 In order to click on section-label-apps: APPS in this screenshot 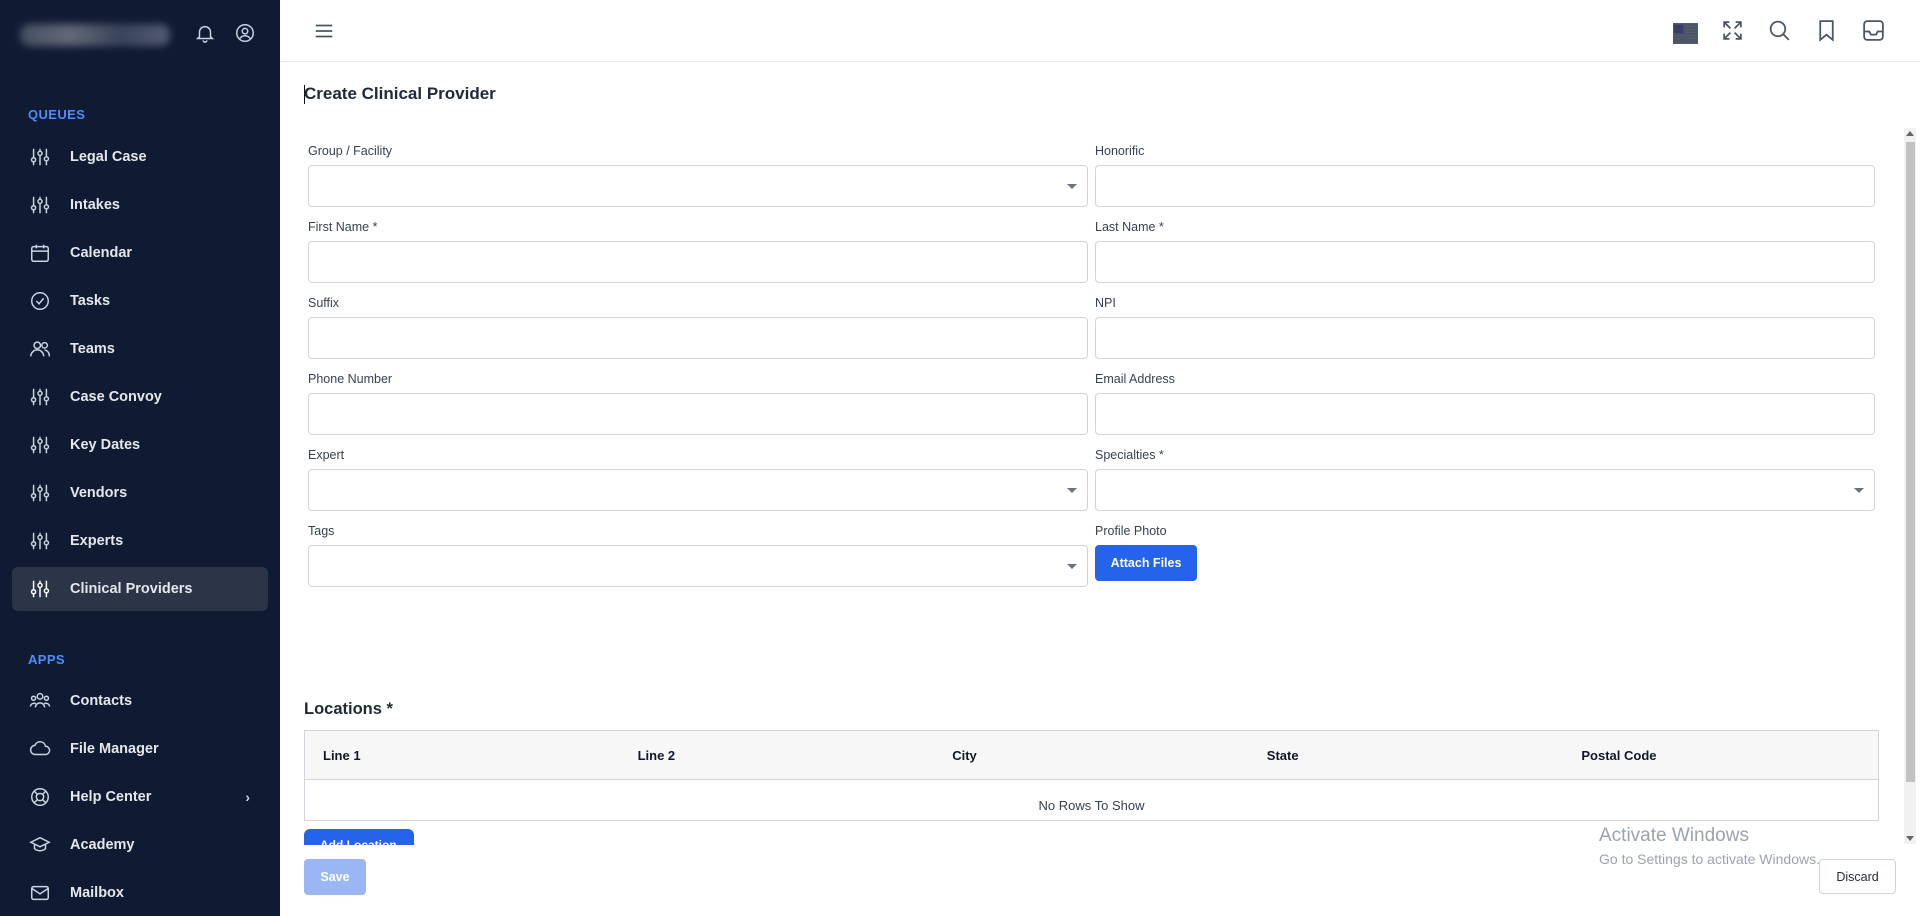, I will do `click(47, 659)`.